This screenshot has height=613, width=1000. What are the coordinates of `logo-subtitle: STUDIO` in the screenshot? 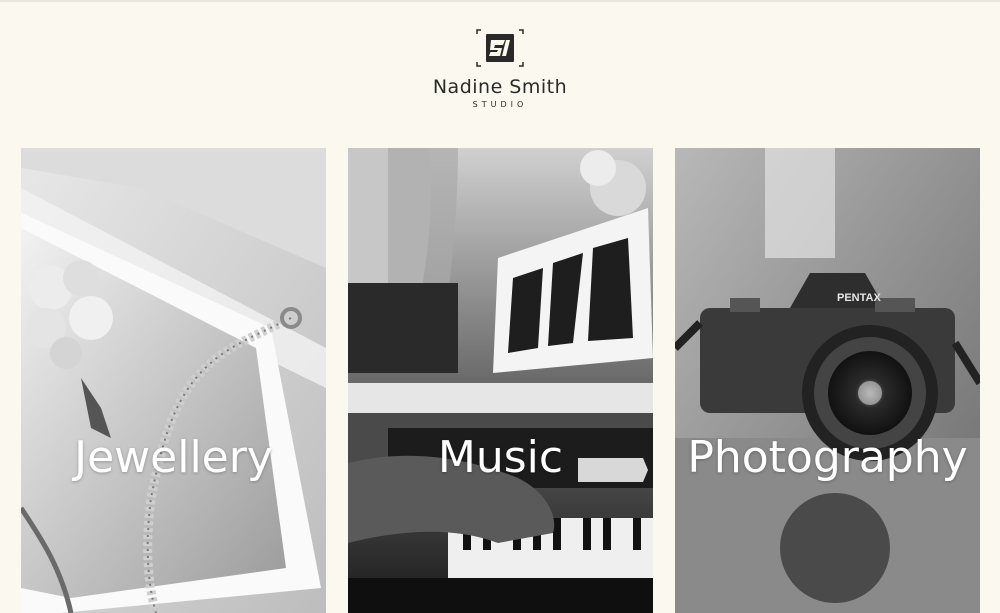 It's located at (500, 104).